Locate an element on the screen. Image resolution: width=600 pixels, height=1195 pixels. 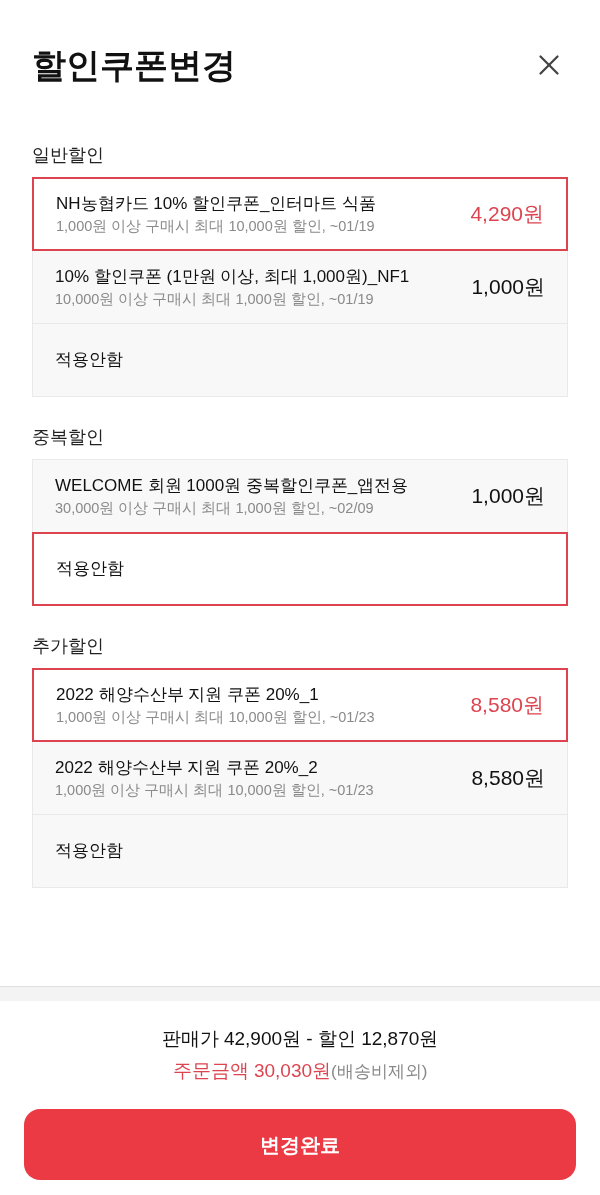
coupon-condition: 30,000원 이상 구매시 최대 1,000원 할인, ~02/09 is located at coordinates (215, 508).